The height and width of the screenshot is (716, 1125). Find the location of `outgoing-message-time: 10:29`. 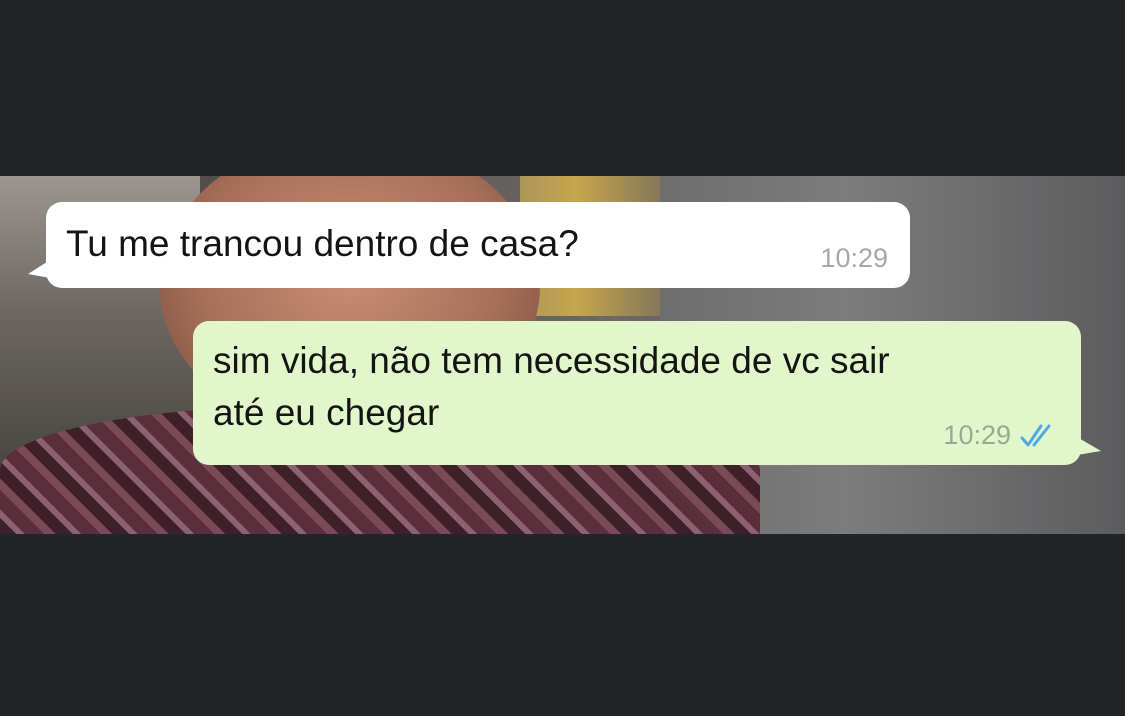

outgoing-message-time: 10:29 is located at coordinates (977, 435).